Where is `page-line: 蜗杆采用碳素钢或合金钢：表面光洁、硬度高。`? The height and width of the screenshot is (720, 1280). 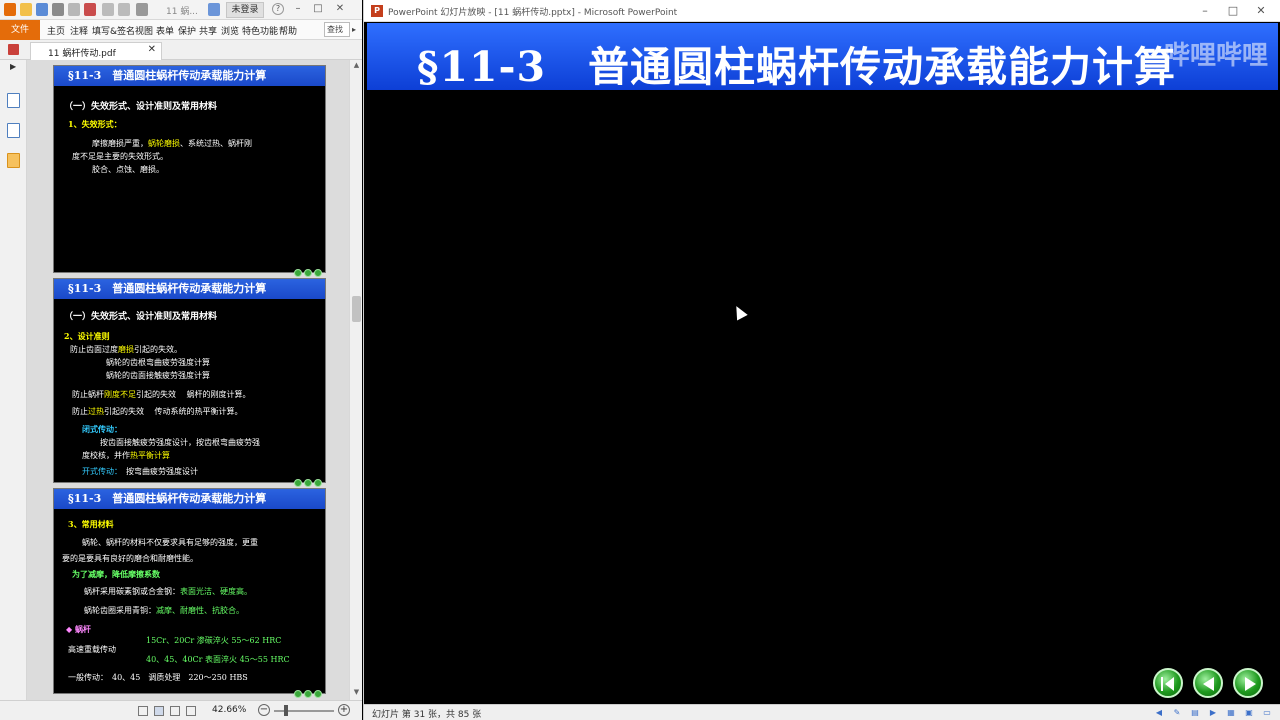
page-line: 蜗杆采用碳素钢或合金钢：表面光洁、硬度高。 is located at coordinates (168, 591).